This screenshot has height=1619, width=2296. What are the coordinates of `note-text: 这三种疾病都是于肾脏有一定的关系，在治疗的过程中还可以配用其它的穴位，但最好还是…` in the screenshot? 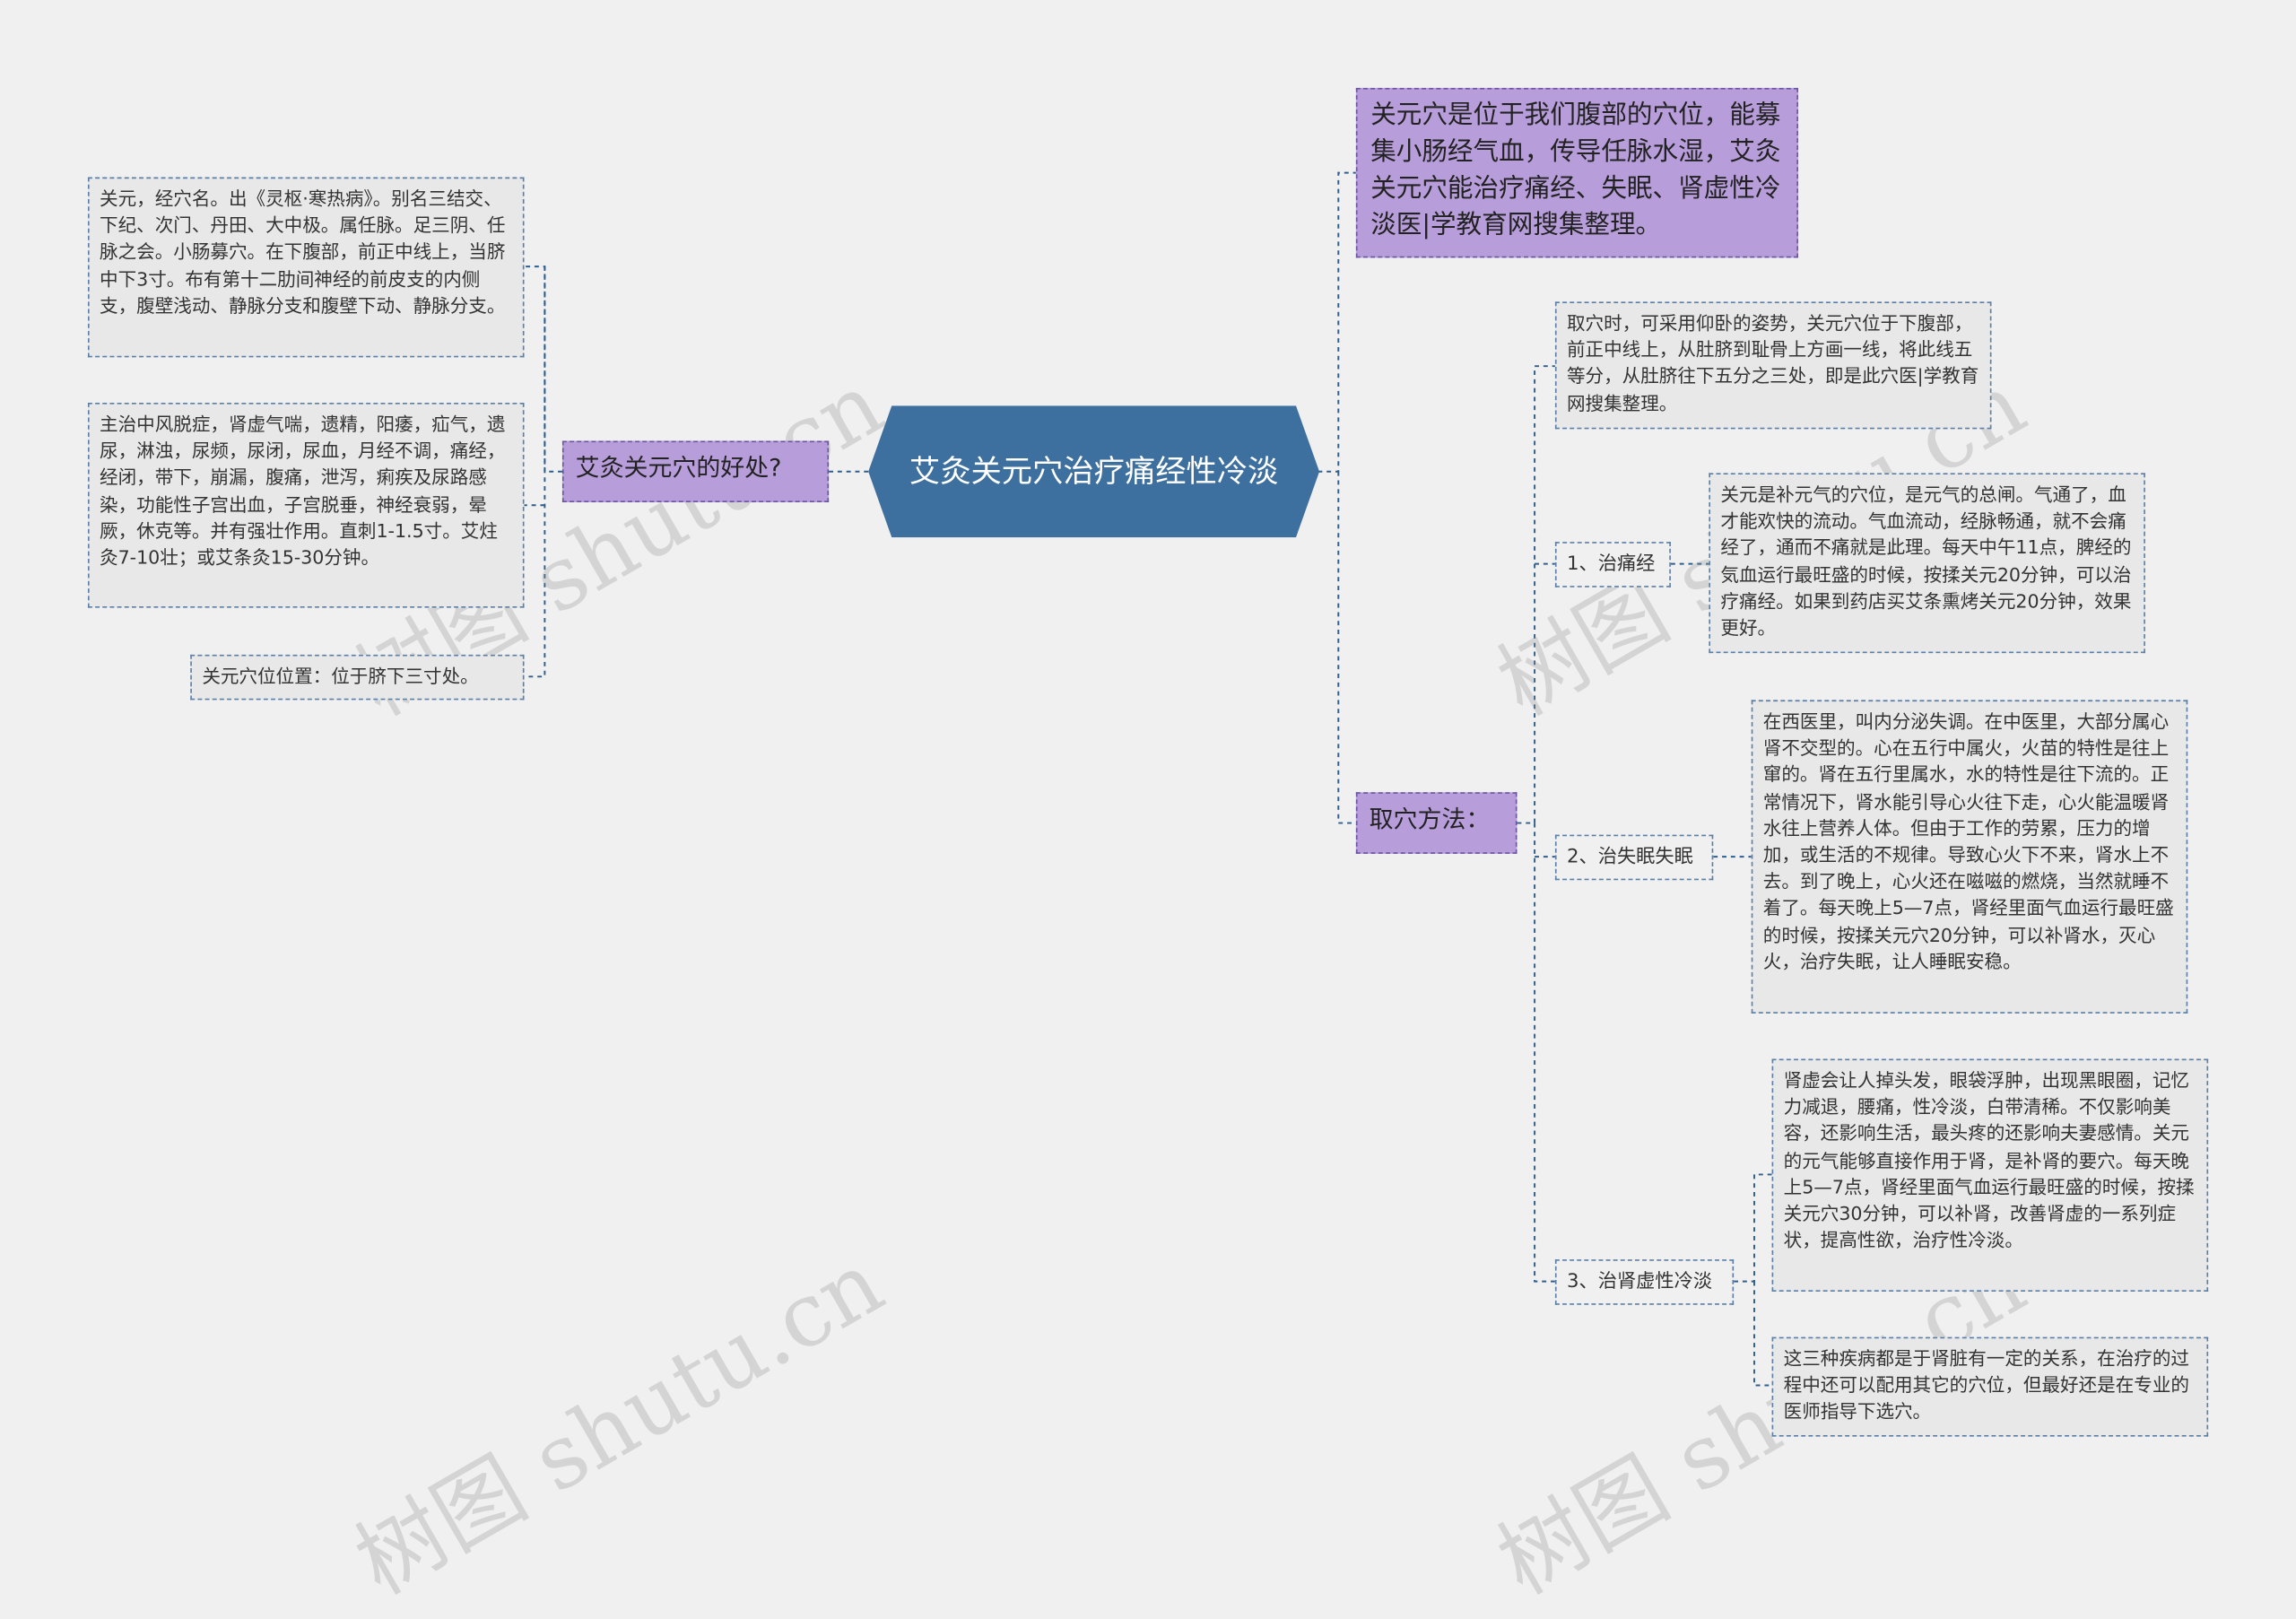 It's located at (1986, 1385).